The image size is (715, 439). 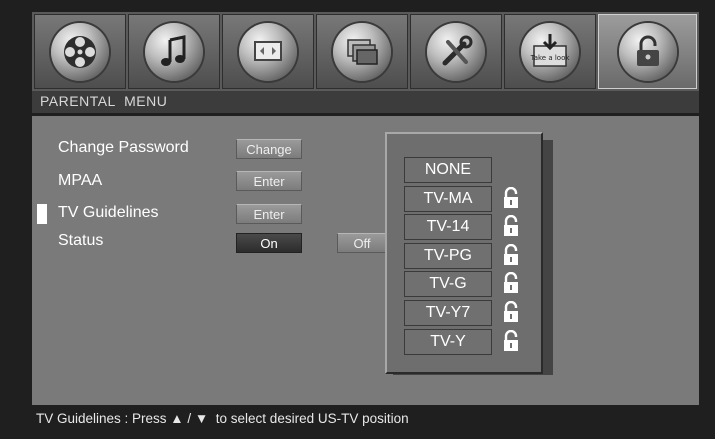 I want to click on padlock-icon, so click(x=648, y=52).